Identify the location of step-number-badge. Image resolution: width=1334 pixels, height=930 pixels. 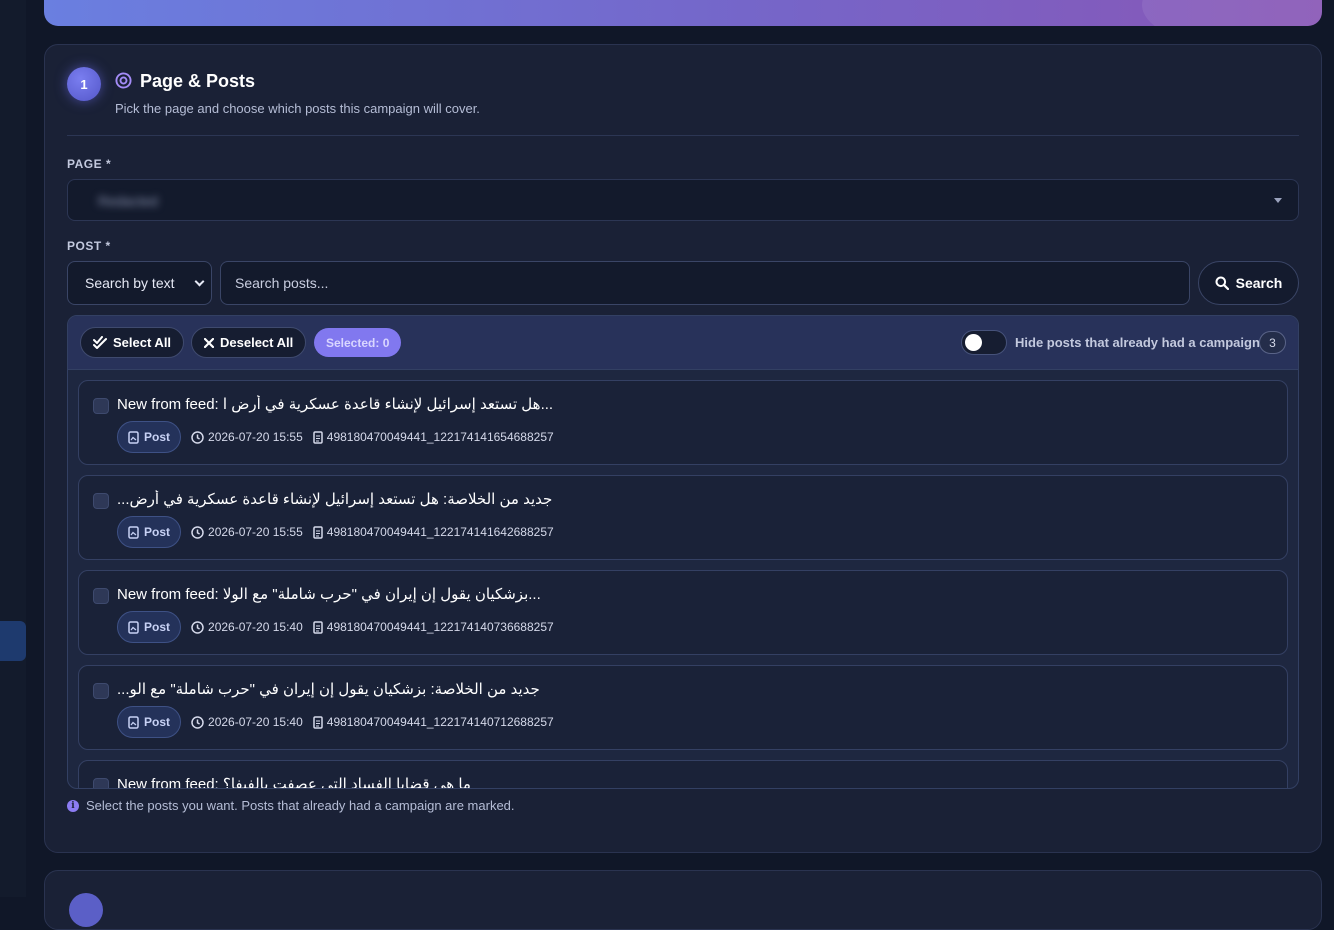
(86, 910).